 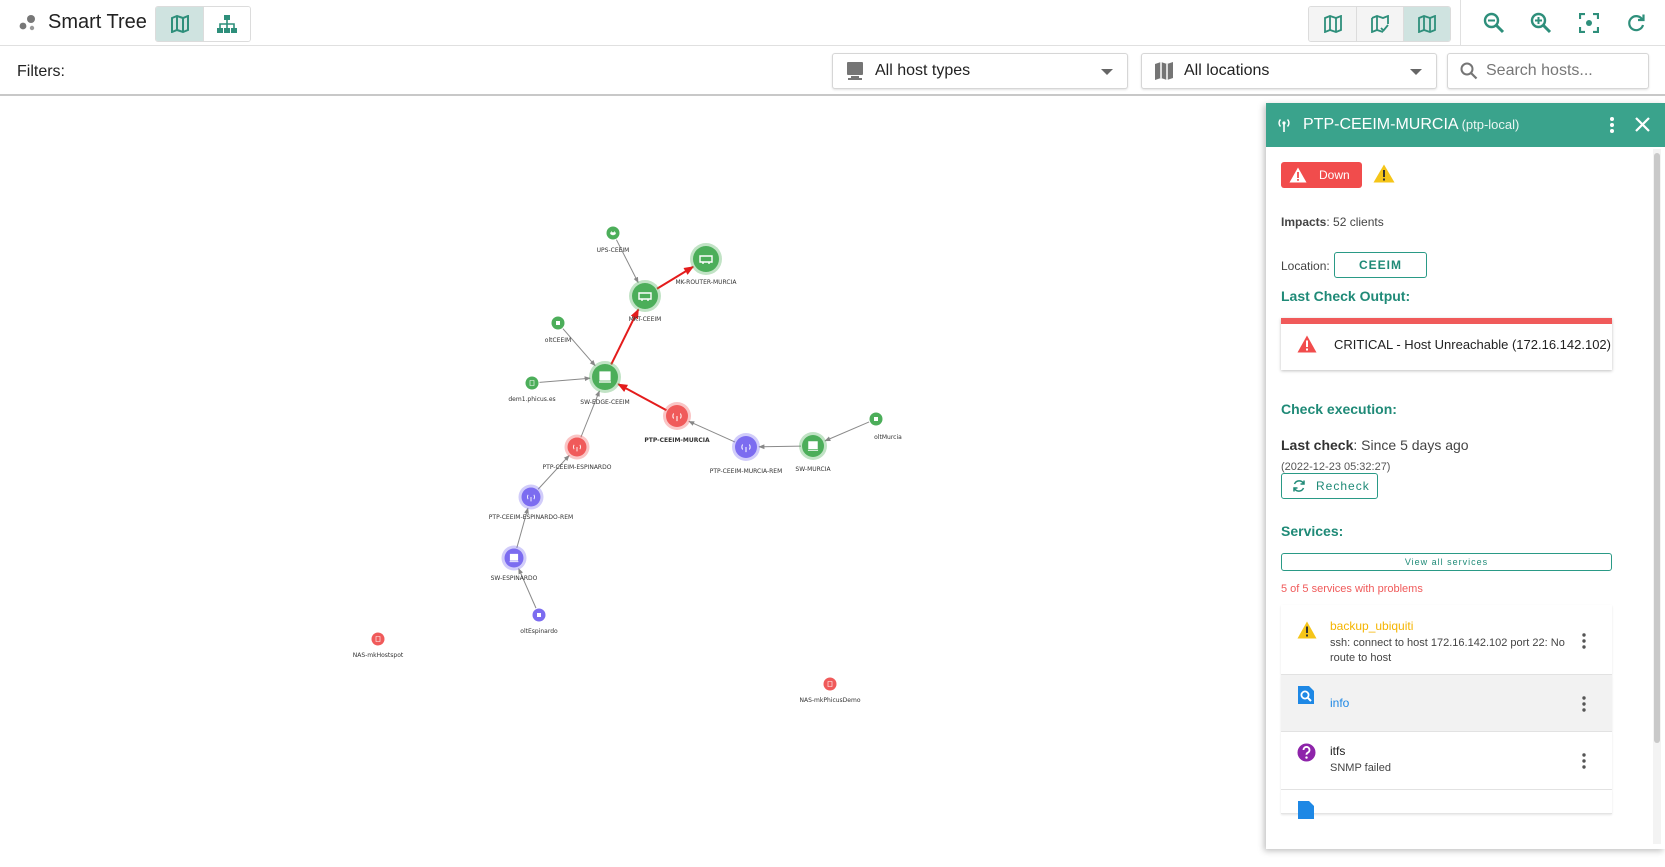 I want to click on zoom-out-icon, so click(x=1494, y=23).